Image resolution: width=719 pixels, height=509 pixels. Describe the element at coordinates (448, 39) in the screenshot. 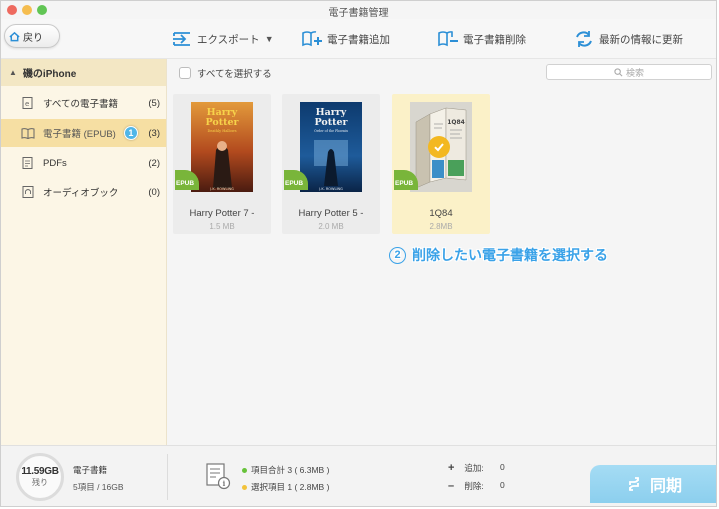

I see `delete-book-icon` at that location.